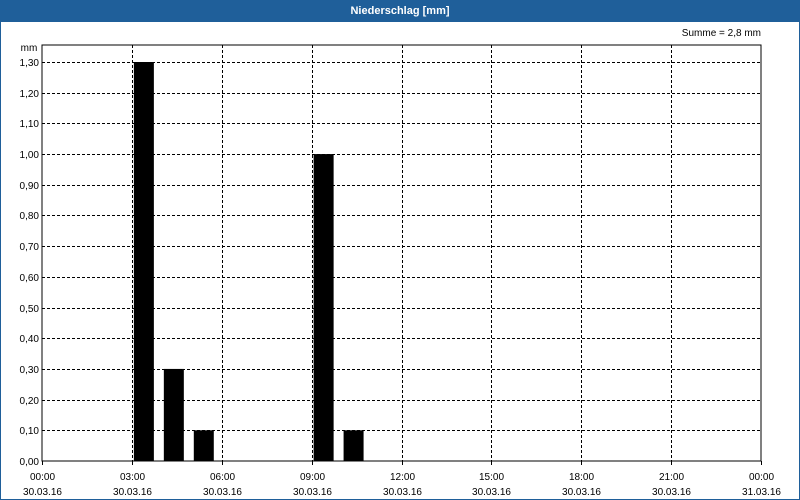  What do you see at coordinates (30, 431) in the screenshot?
I see `y-tick-label: 0,10` at bounding box center [30, 431].